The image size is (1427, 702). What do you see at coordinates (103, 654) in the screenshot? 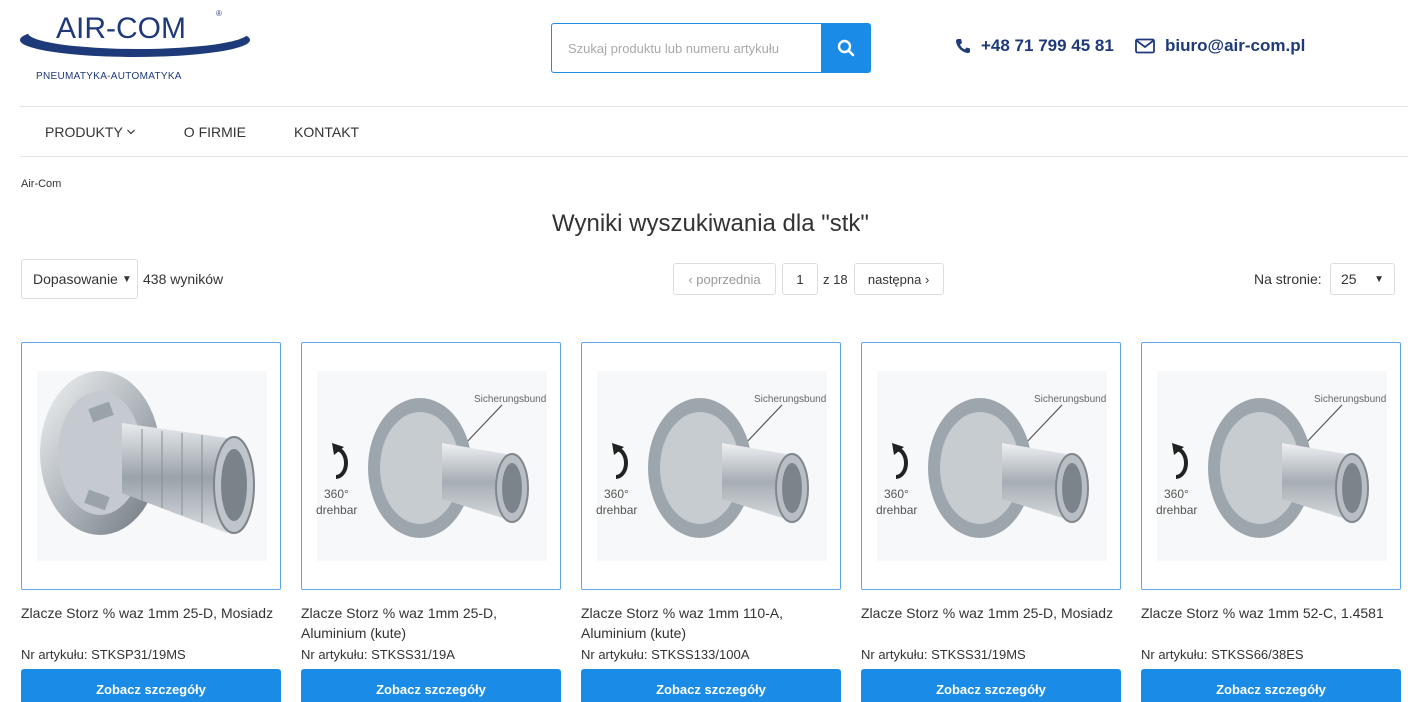
I see `product-sku: Nr artykułu: STKSP31/19MS` at bounding box center [103, 654].